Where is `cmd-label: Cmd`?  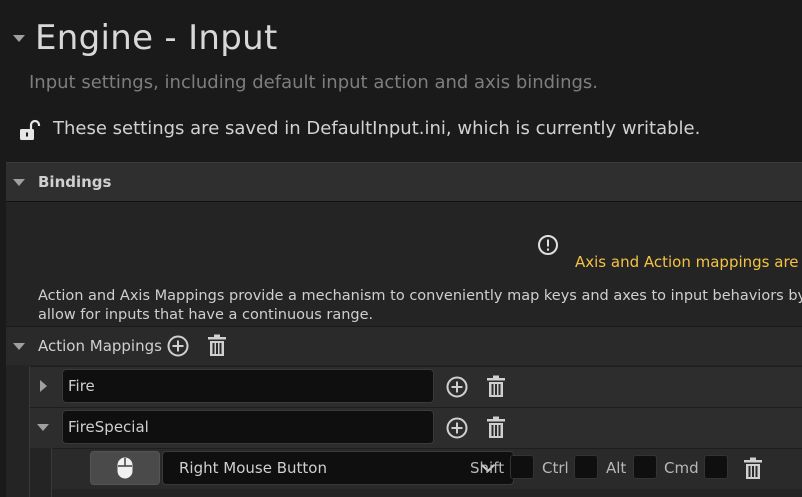
cmd-label: Cmd is located at coordinates (681, 468).